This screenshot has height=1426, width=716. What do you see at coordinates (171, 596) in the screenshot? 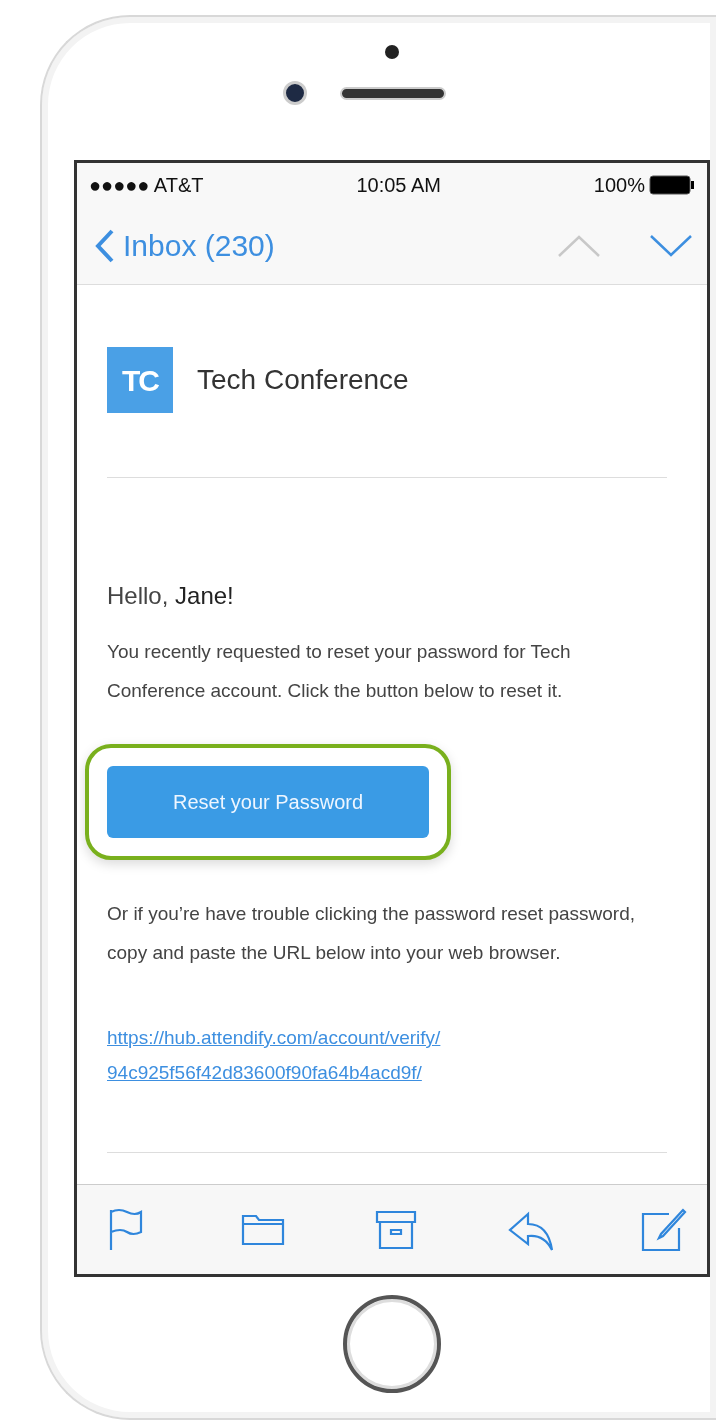
I see `greeting-text: Hello, Jane!` at bounding box center [171, 596].